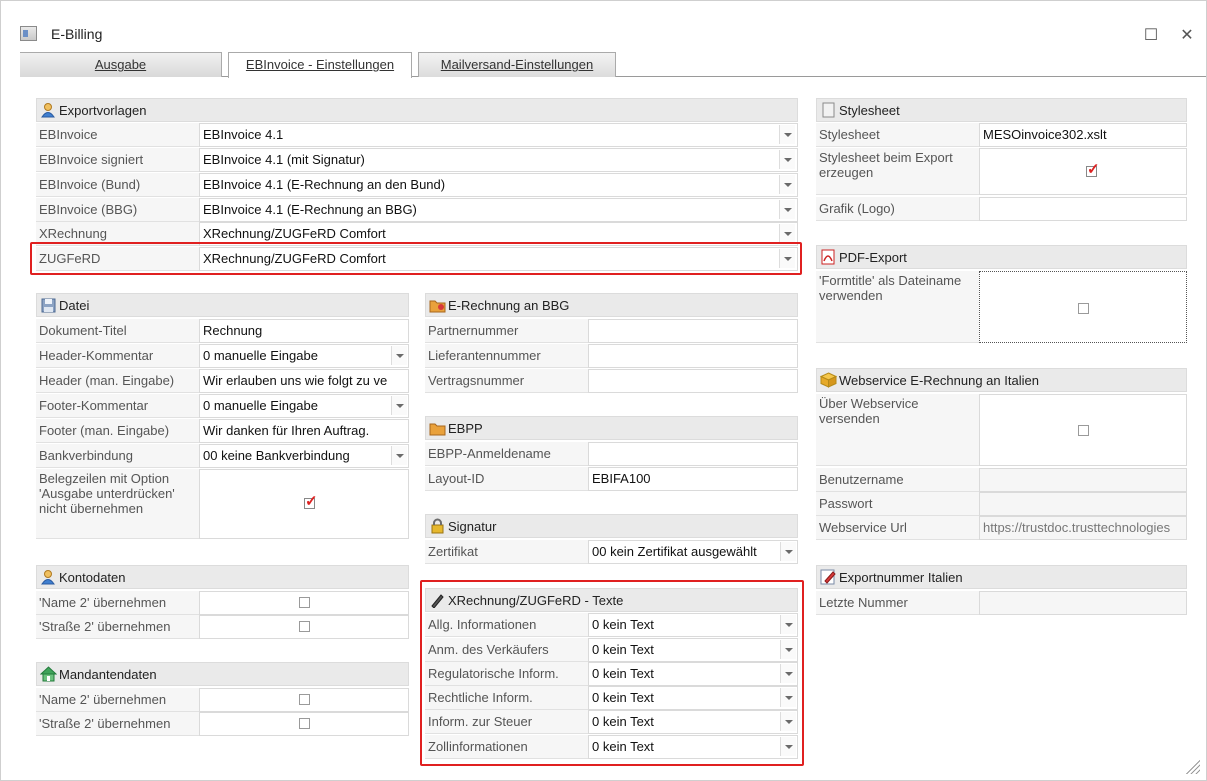  Describe the element at coordinates (437, 526) in the screenshot. I see `lock-icon` at that location.